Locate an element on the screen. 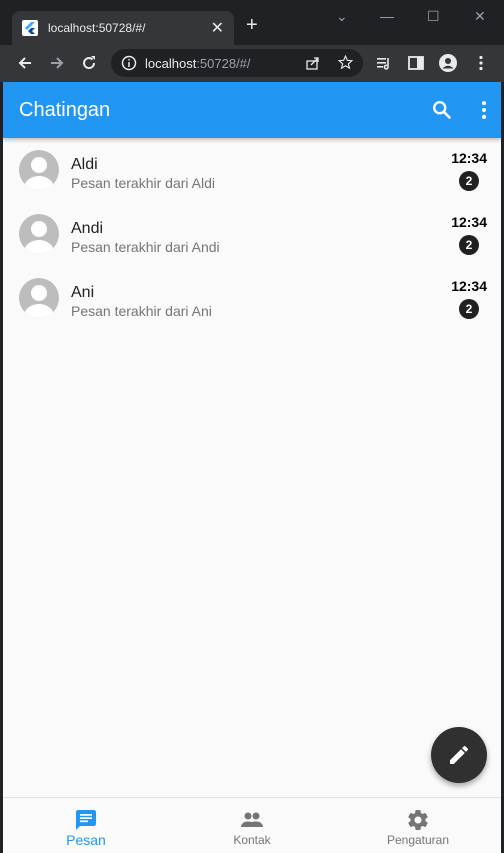  forward-icon is located at coordinates (57, 63).